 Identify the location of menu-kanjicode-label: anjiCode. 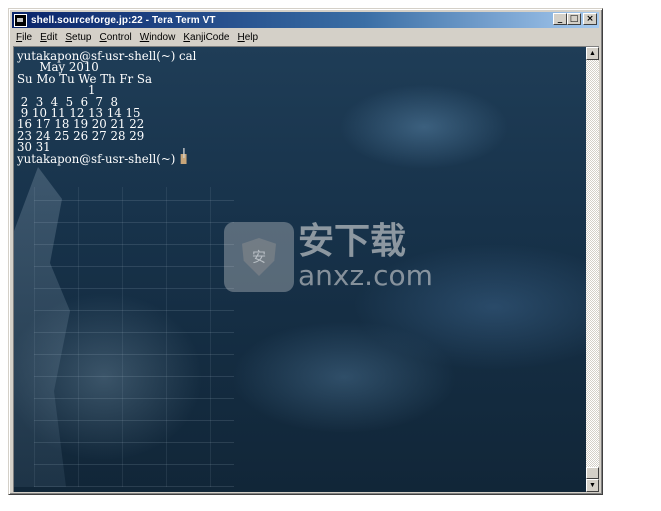
(210, 37).